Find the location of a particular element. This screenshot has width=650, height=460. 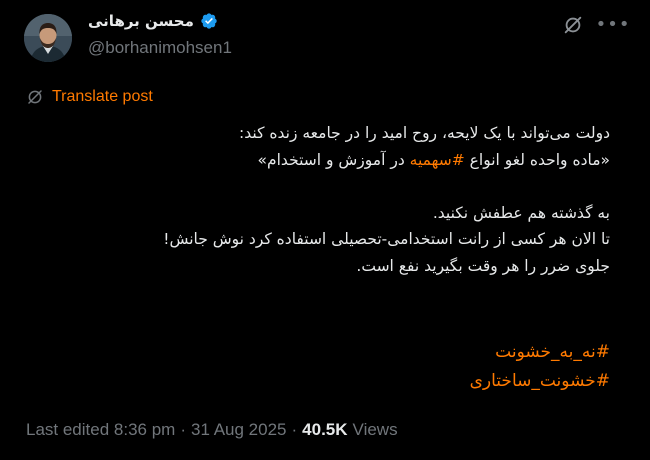

last-edited-timestamp: Last edited 8:36 pm is located at coordinates (100, 430).